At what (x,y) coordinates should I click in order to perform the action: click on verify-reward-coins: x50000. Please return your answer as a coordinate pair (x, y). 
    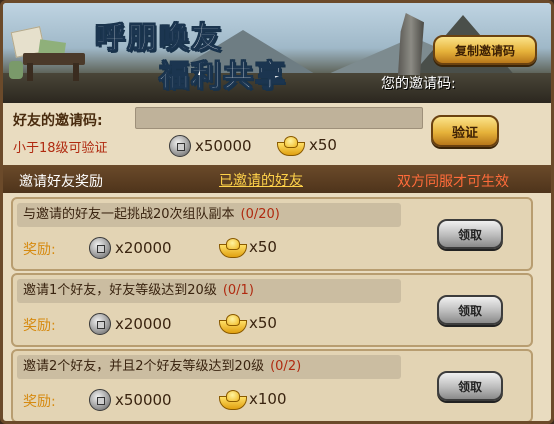
    Looking at the image, I should click on (210, 146).